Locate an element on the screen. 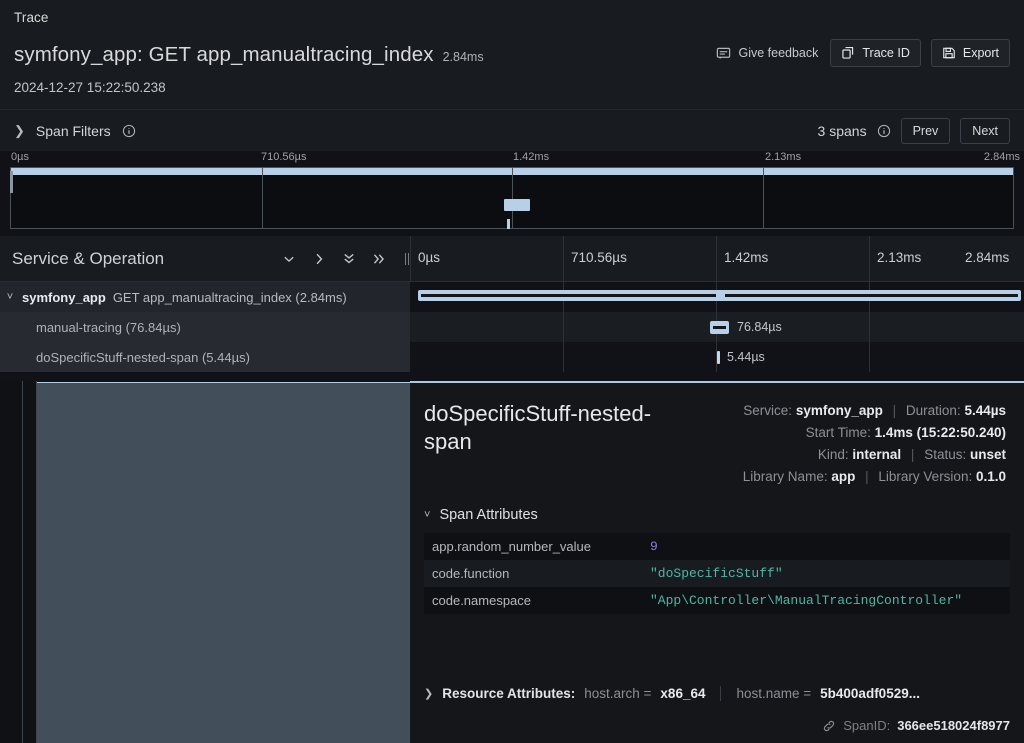 The image size is (1024, 743). column-resize-handle is located at coordinates (406, 259).